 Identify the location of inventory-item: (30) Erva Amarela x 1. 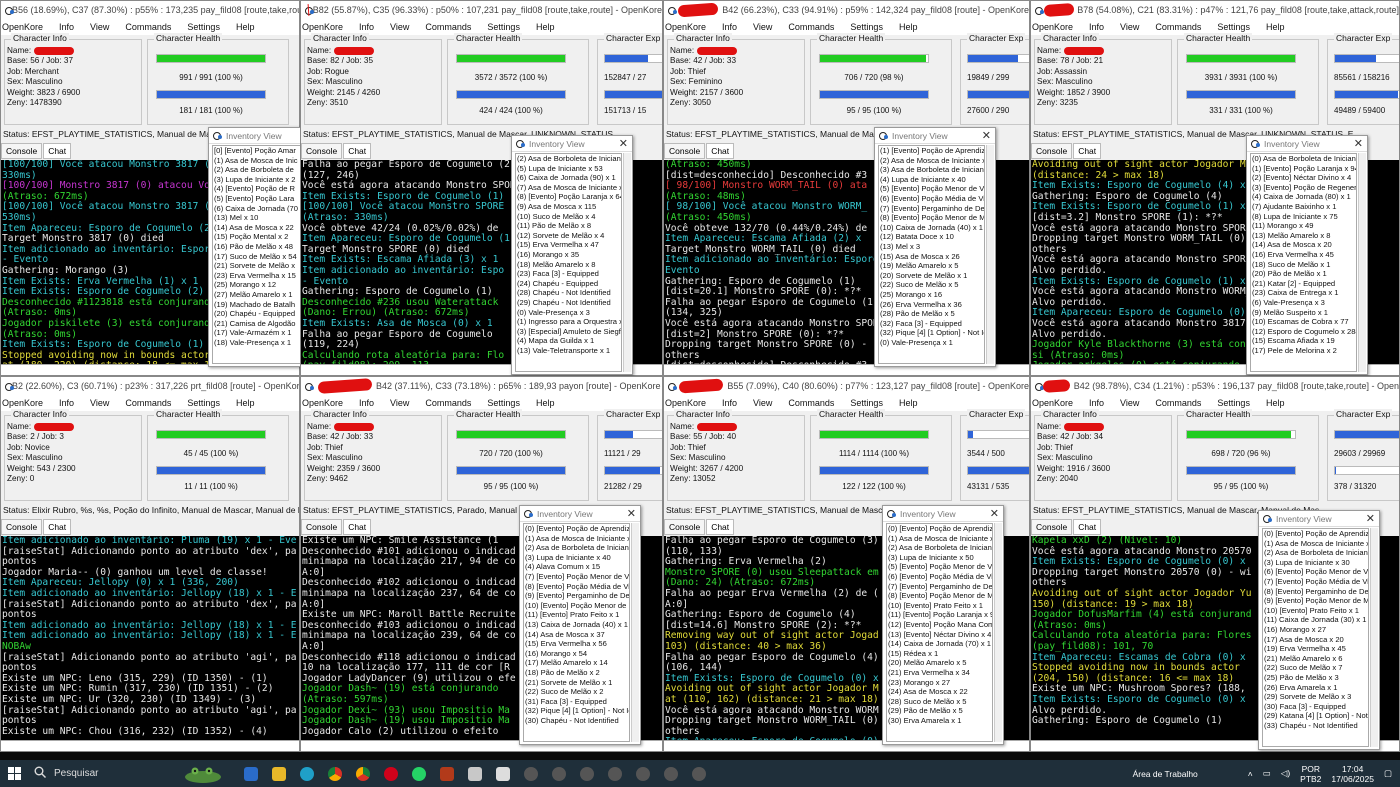
(940, 721).